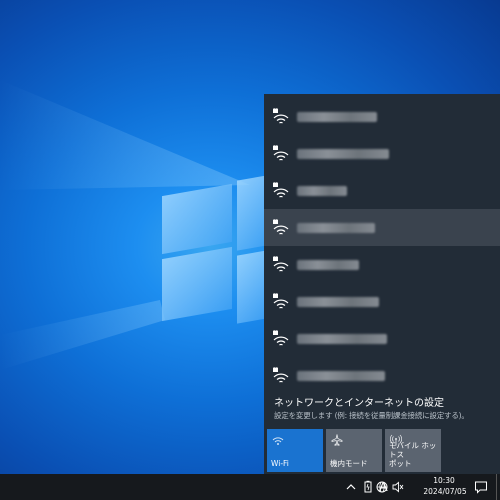 This screenshot has height=500, width=500. What do you see at coordinates (351, 487) in the screenshot?
I see `chevron-up-icon` at bounding box center [351, 487].